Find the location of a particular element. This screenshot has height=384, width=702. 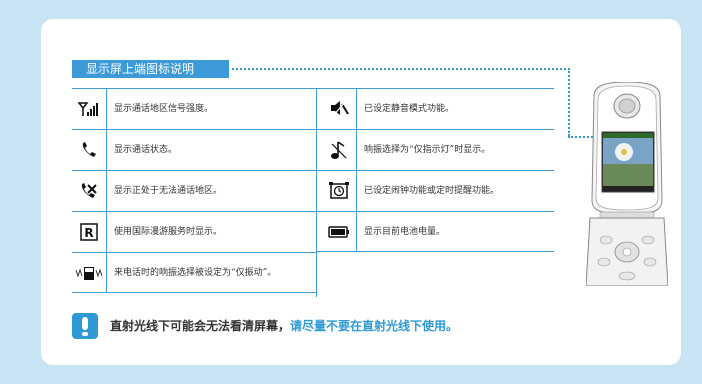

no-service-handset-icon is located at coordinates (89, 191).